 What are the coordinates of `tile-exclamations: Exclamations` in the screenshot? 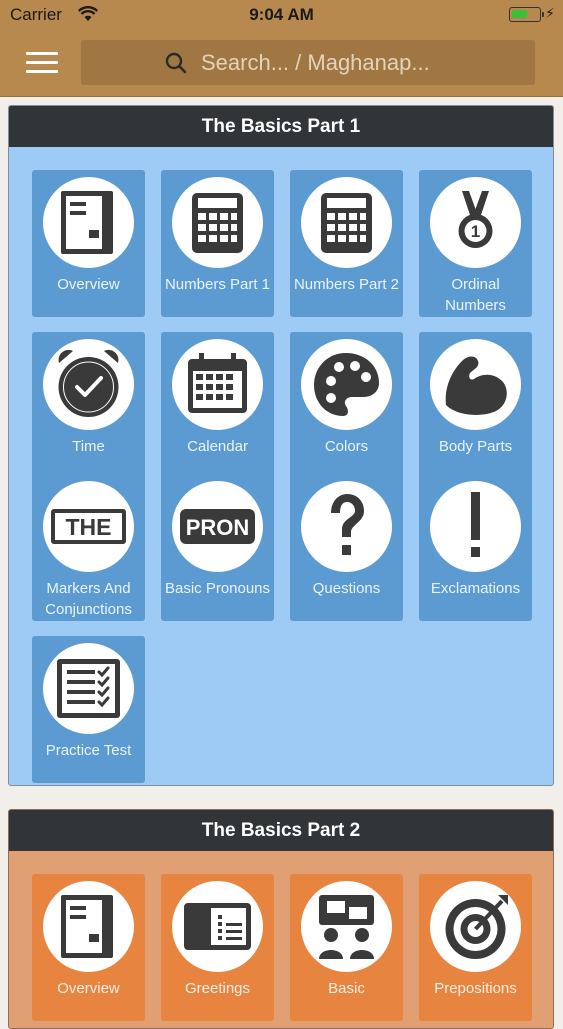 It's located at (475, 547).